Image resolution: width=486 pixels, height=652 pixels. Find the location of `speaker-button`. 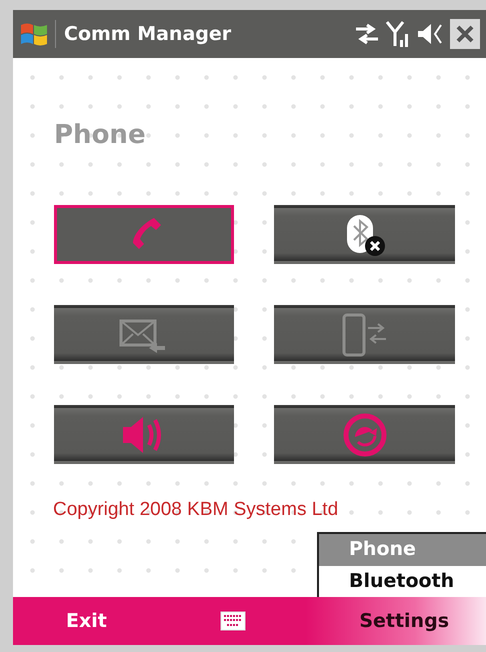

speaker-button is located at coordinates (144, 434).